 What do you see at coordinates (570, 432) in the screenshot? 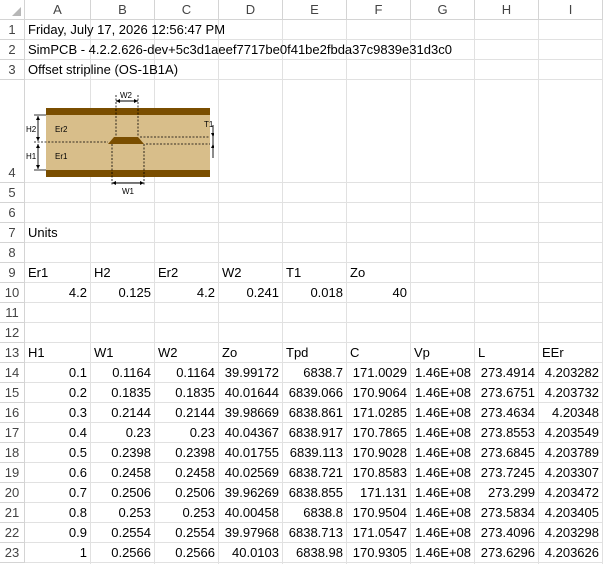
I see `table-cell: 4.203549` at bounding box center [570, 432].